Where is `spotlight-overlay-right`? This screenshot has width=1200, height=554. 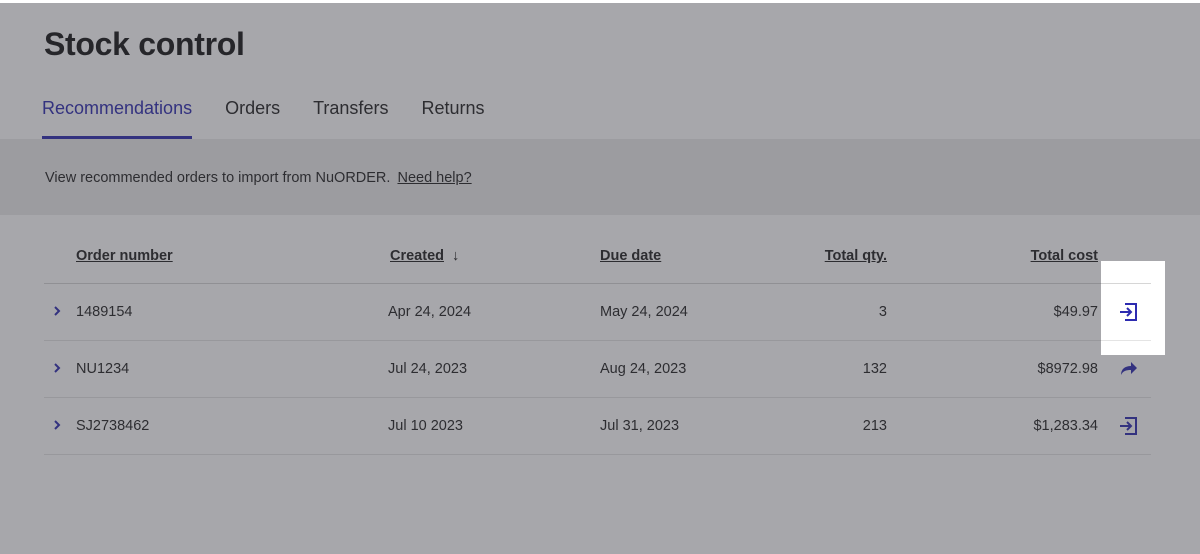 spotlight-overlay-right is located at coordinates (1182, 308).